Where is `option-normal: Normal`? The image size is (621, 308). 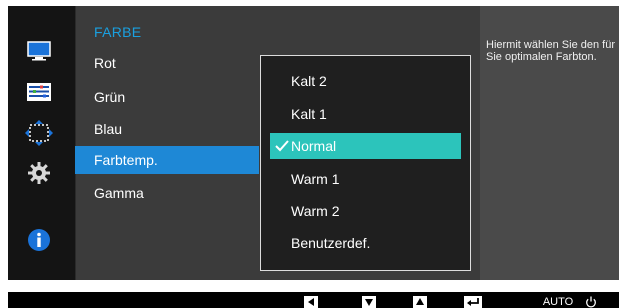
option-normal: Normal is located at coordinates (365, 146).